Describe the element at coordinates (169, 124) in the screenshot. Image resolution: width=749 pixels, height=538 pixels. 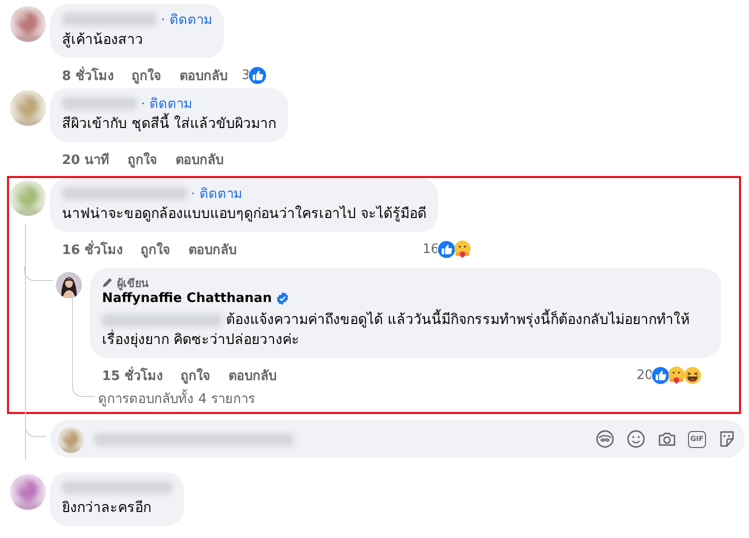
I see `comment-text: สีผิวเข้ากับ ชุดสีนี้ ใส่แล้วขับผิวมาก` at that location.